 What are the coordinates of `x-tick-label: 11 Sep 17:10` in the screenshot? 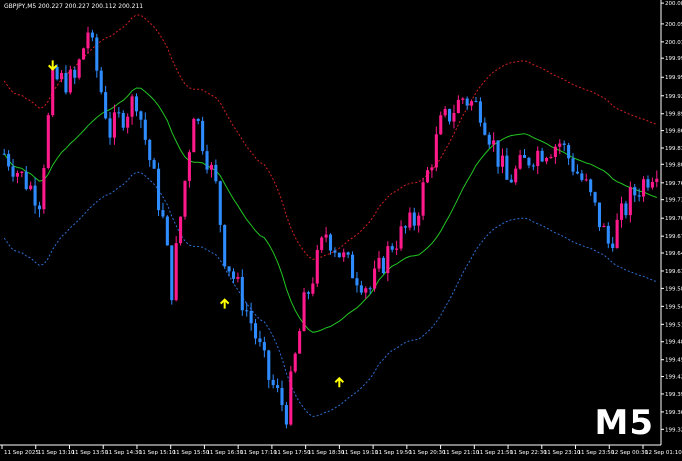 It's located at (258, 453).